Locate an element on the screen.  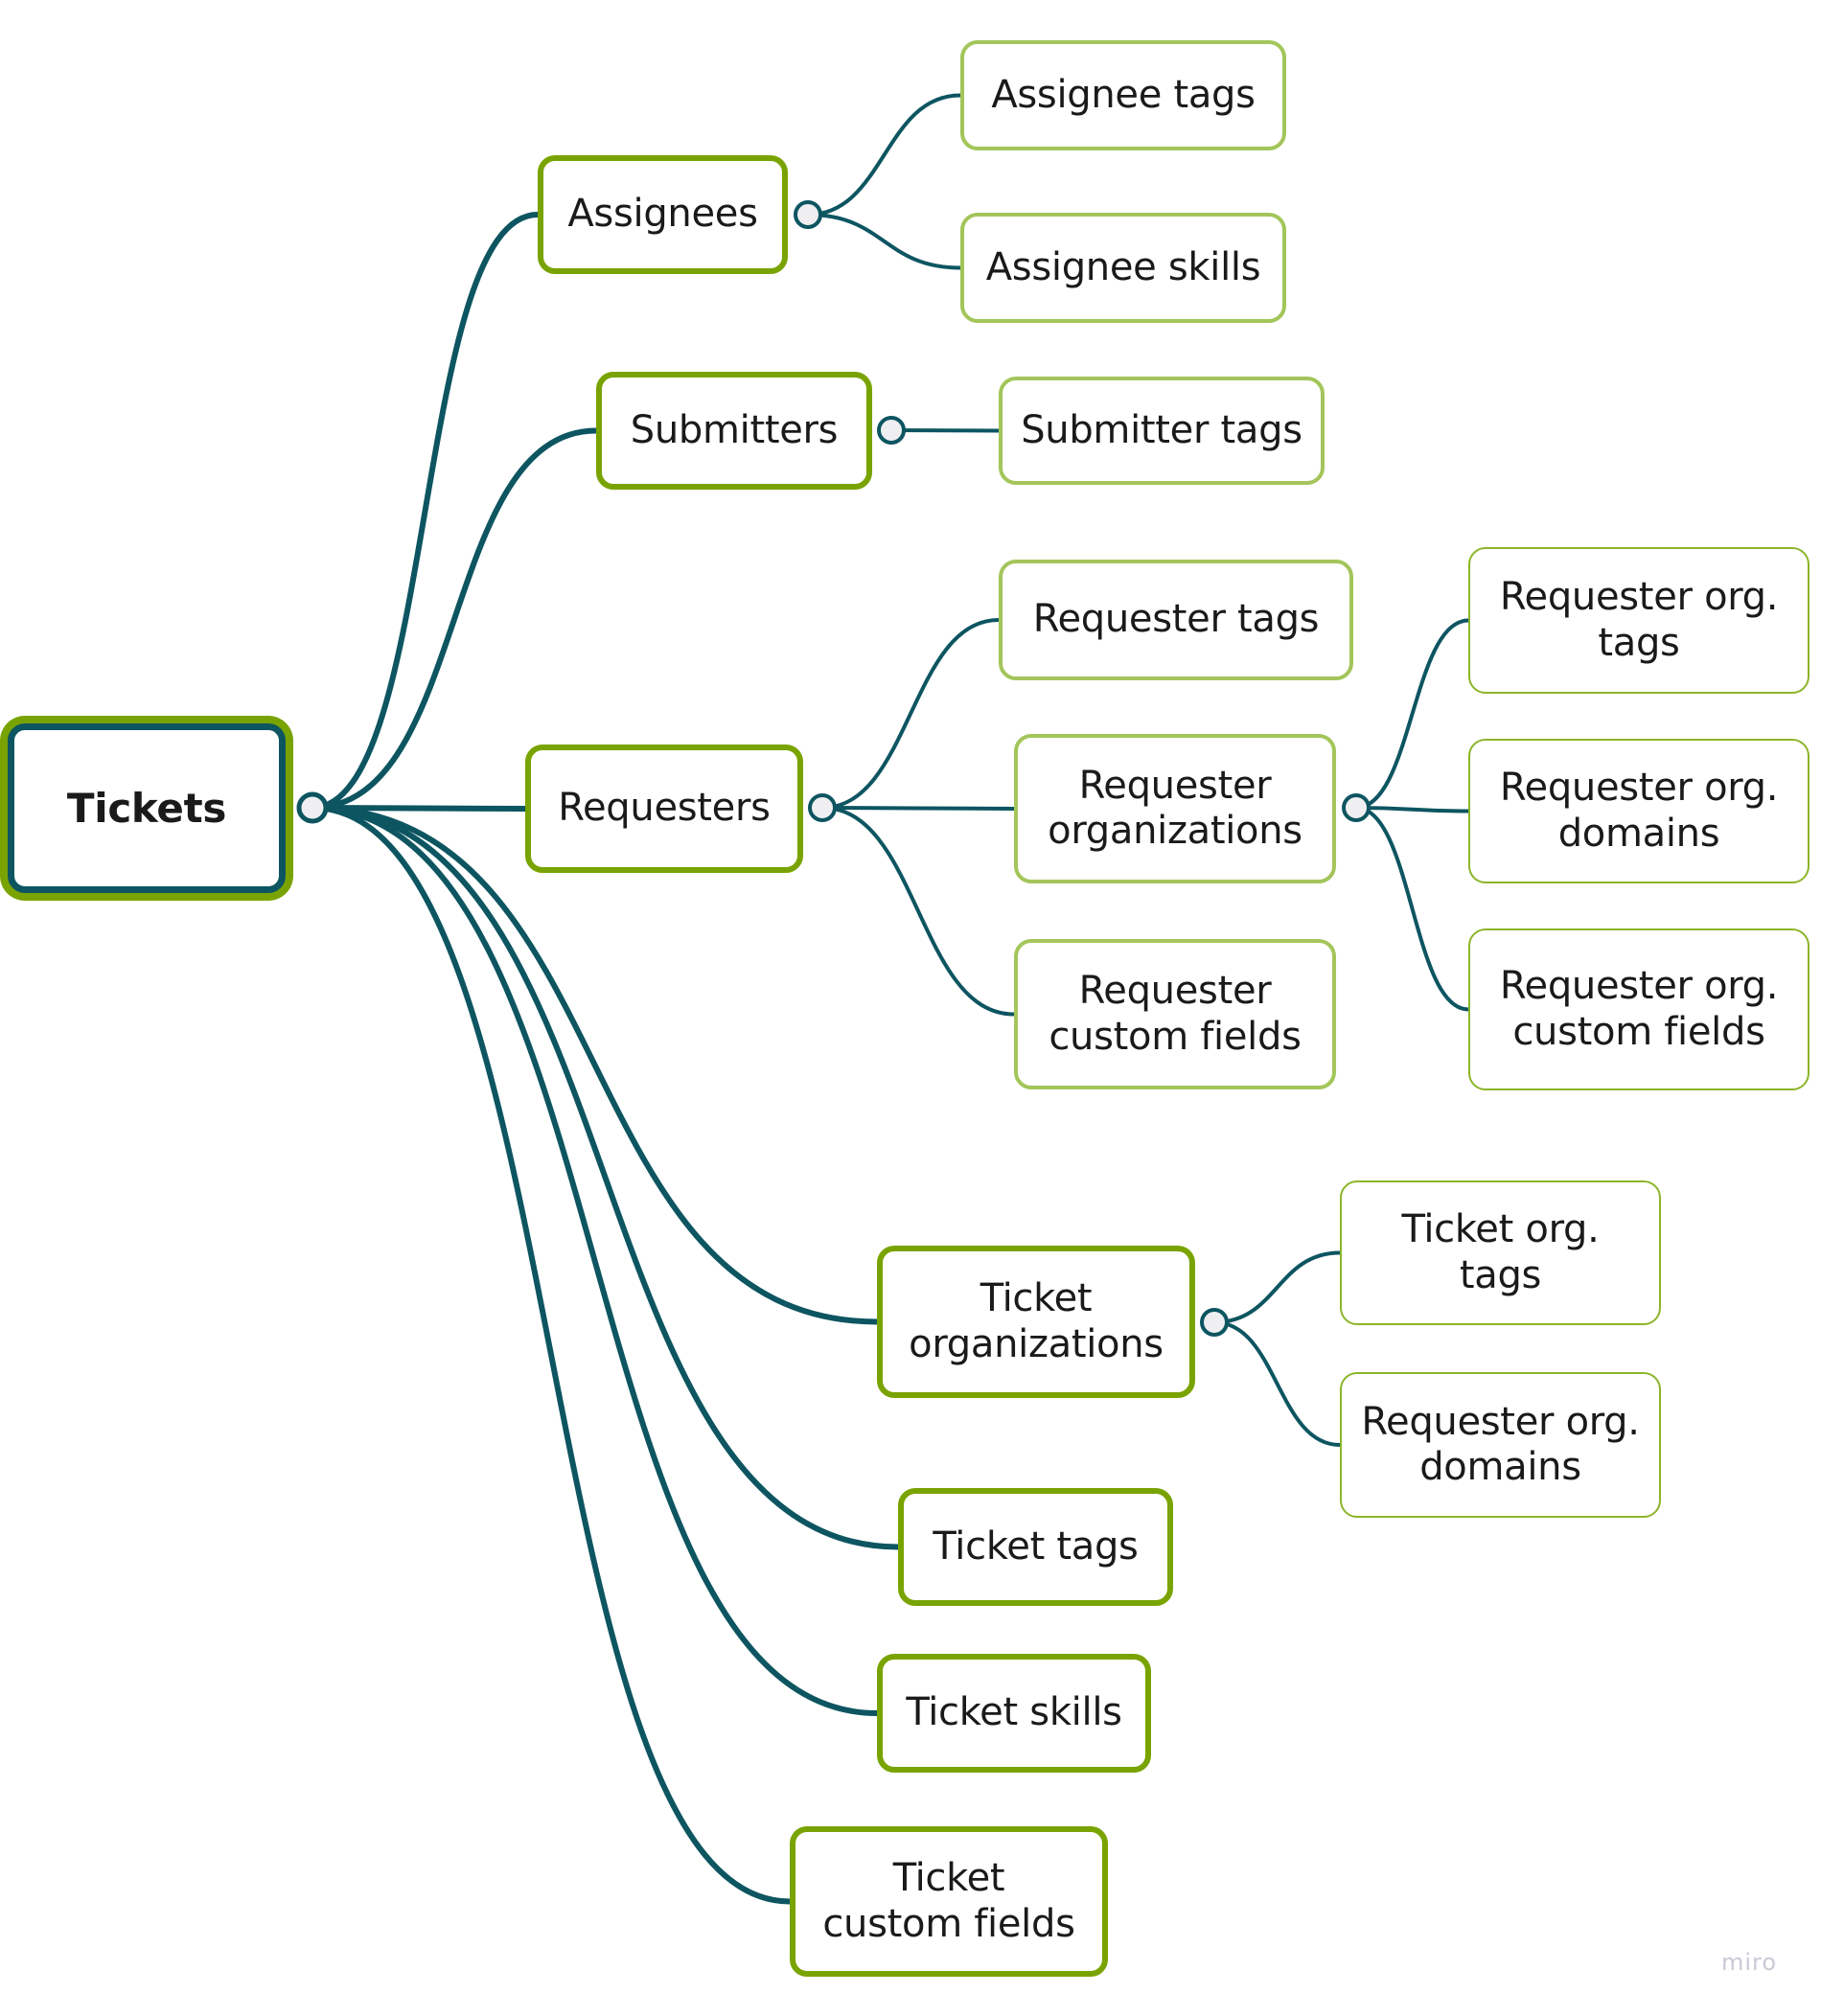
node-ticket-custom-fields: Ticket custom fields is located at coordinates (949, 1902).